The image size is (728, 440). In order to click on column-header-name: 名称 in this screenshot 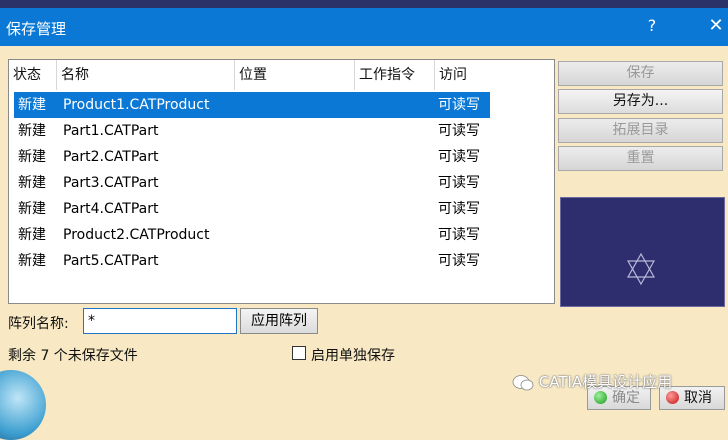, I will do `click(146, 75)`.